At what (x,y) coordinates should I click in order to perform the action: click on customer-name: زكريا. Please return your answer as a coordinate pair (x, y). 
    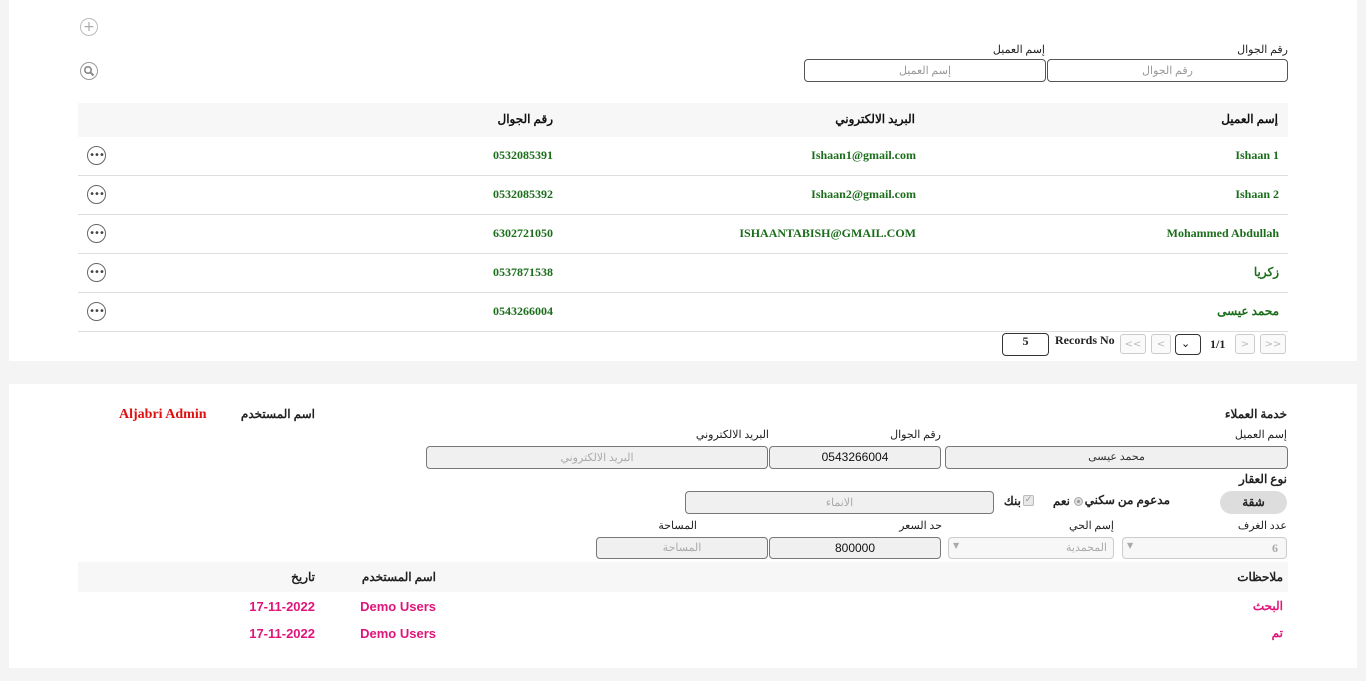
    Looking at the image, I should click on (1266, 272).